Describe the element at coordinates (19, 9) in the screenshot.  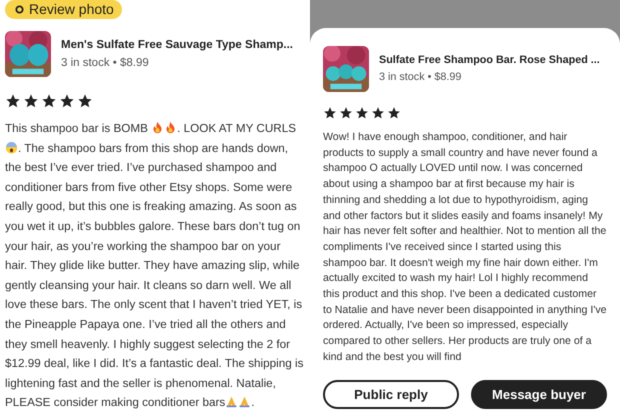
I see `photo-icon` at that location.